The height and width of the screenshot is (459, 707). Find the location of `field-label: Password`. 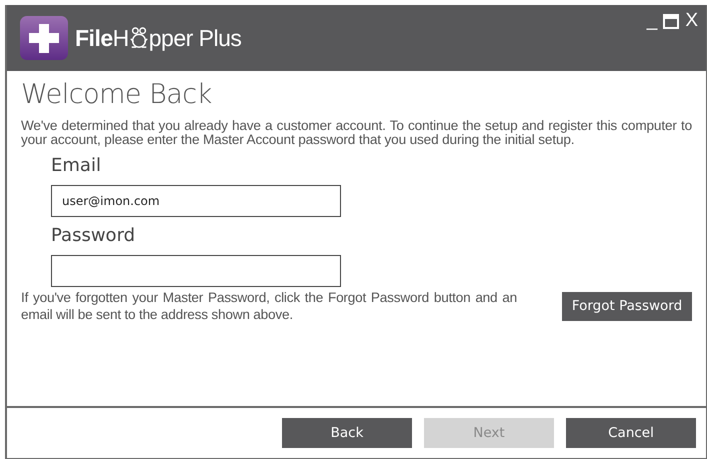

field-label: Password is located at coordinates (93, 236).